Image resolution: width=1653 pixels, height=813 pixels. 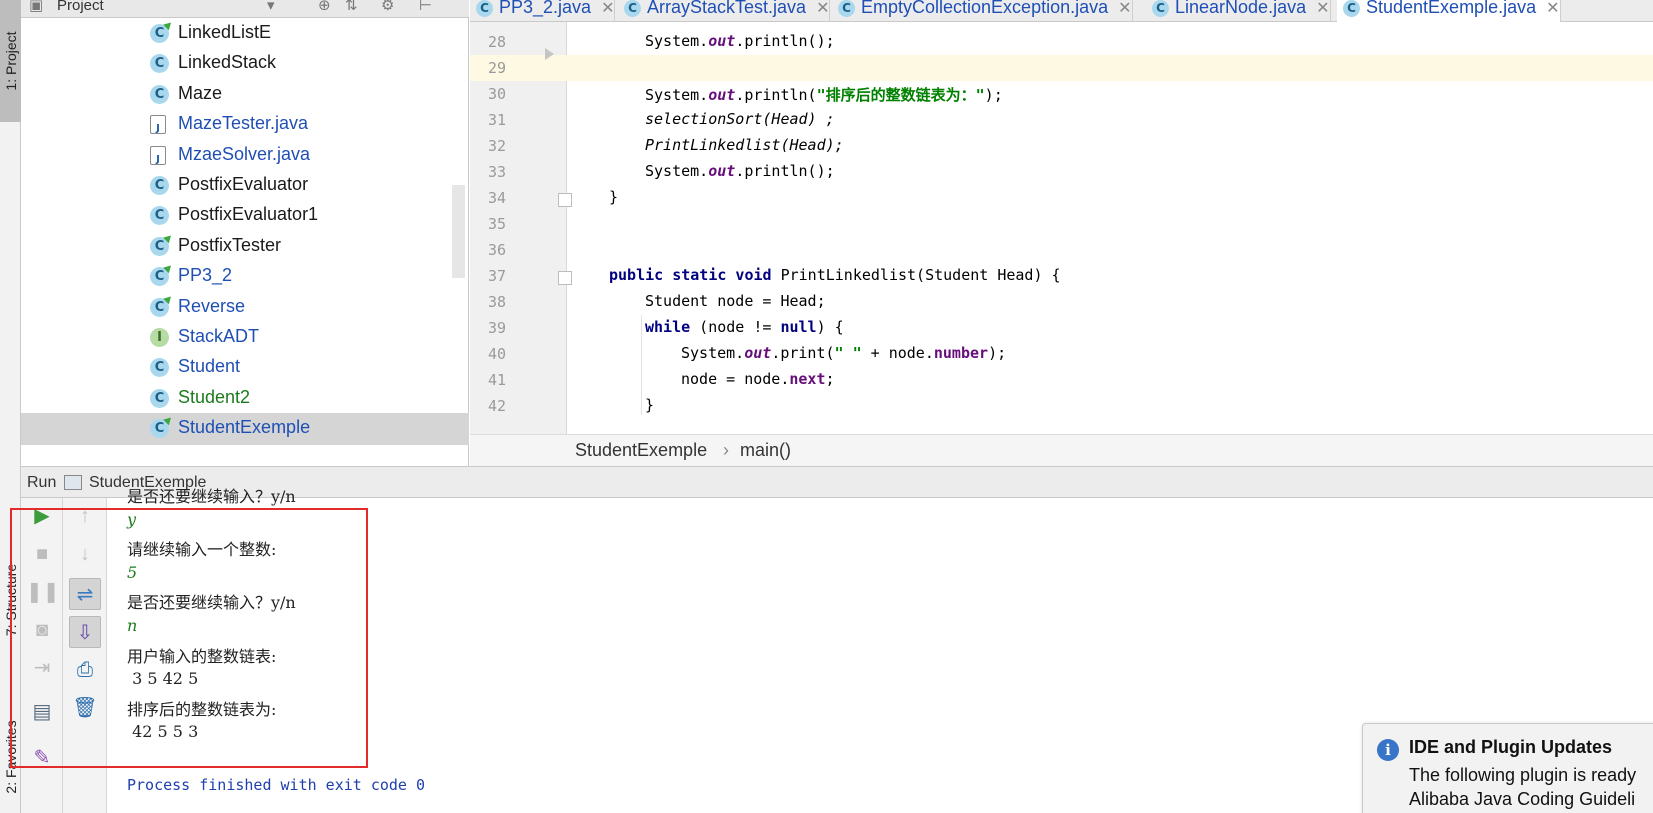 What do you see at coordinates (271, 7) in the screenshot?
I see `view-dropdown-icon: ▾` at bounding box center [271, 7].